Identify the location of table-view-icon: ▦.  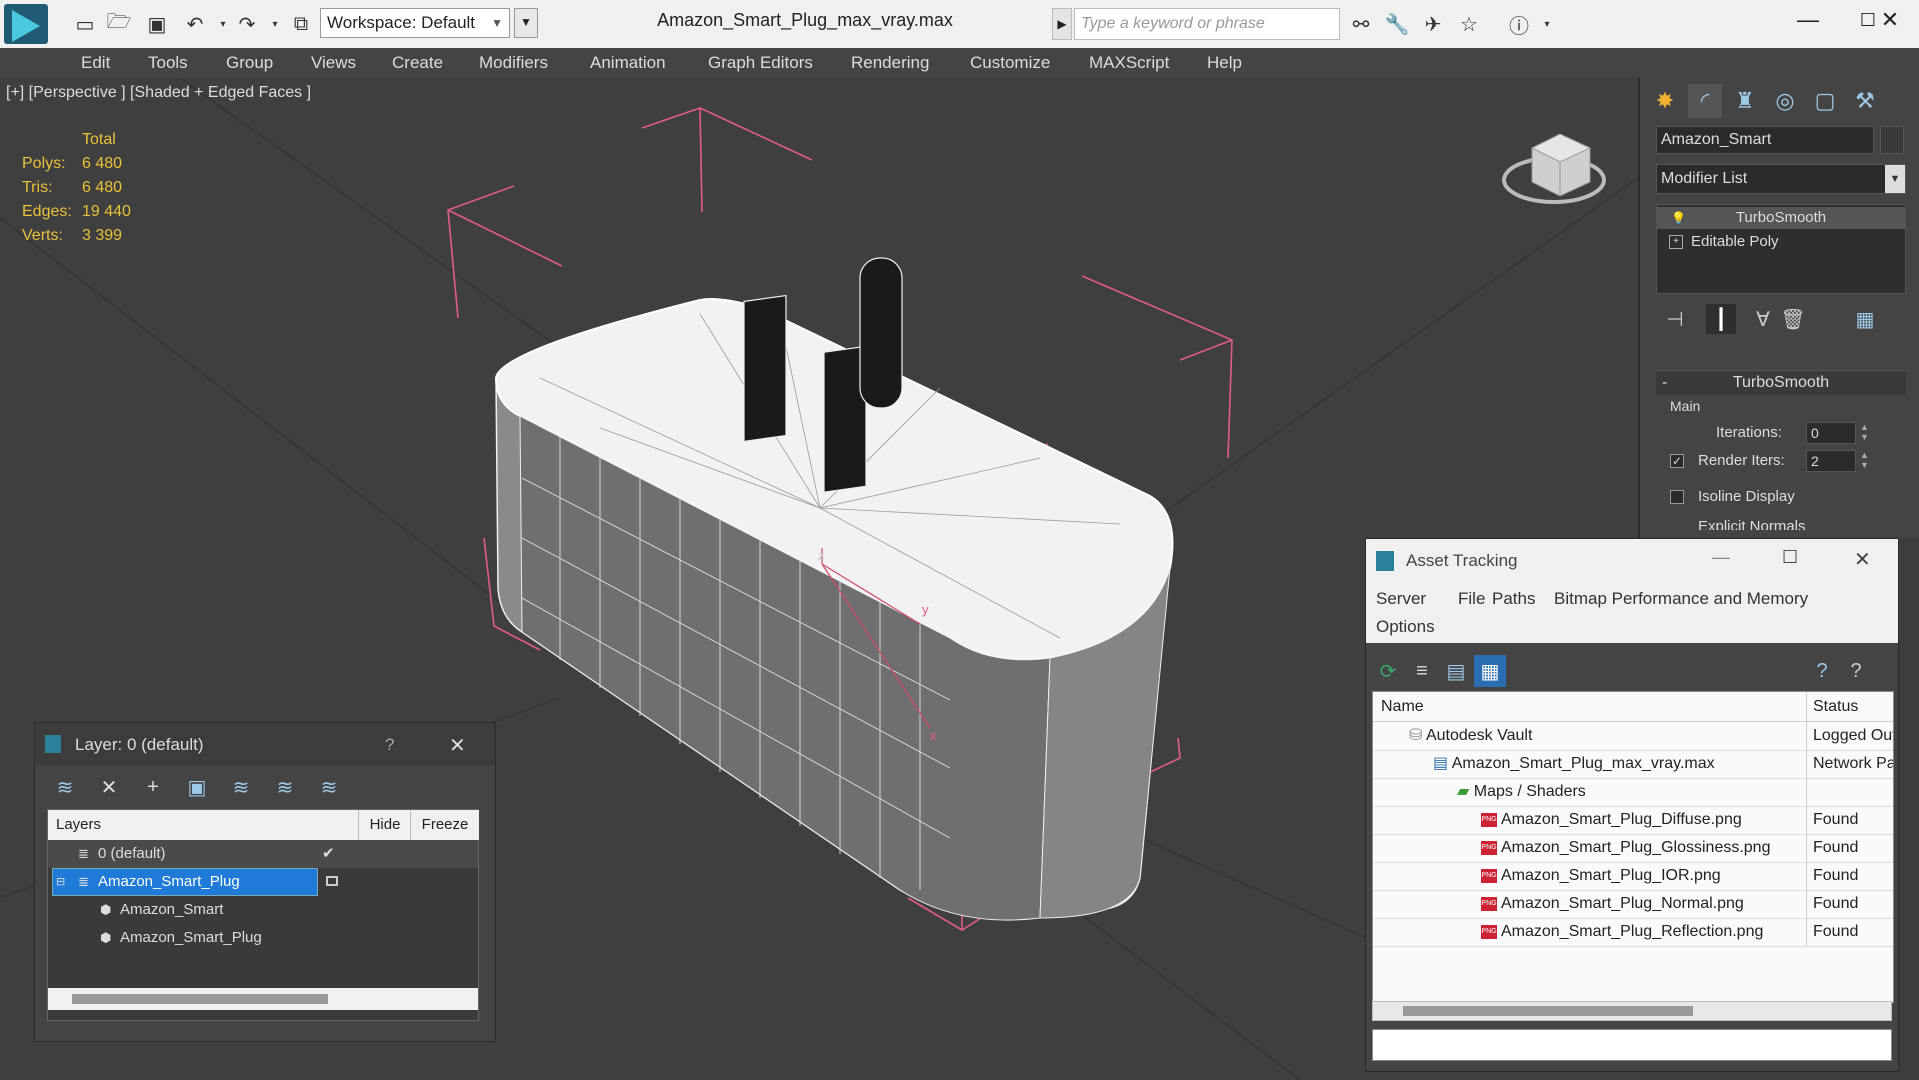
(1490, 671).